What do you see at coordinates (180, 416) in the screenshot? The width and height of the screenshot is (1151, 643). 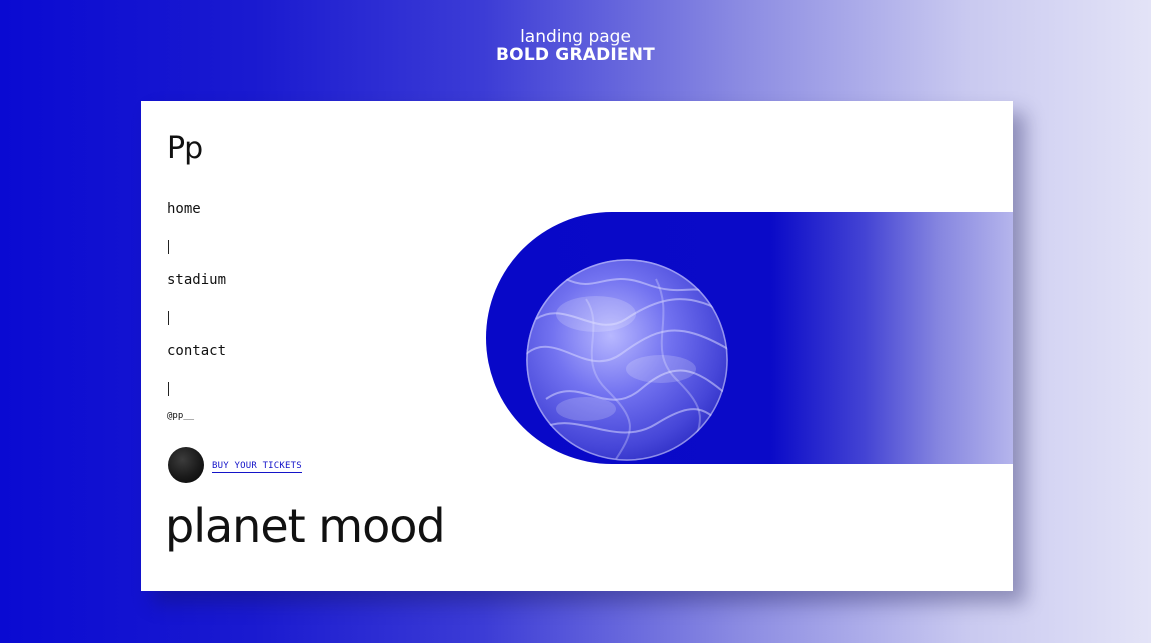 I see `social-handle: @pp__` at bounding box center [180, 416].